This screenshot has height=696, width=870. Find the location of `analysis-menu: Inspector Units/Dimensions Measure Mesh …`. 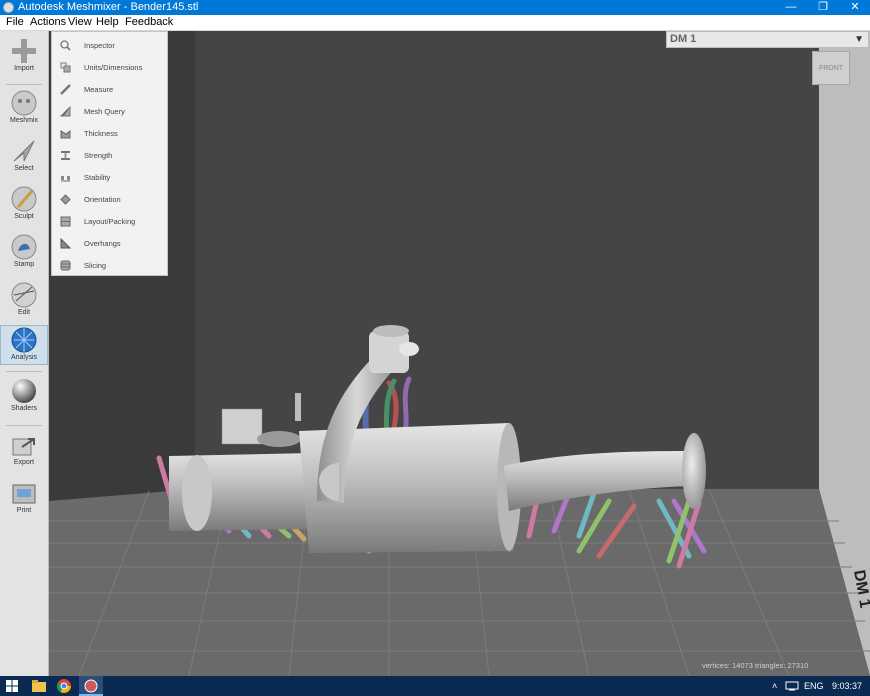

analysis-menu: Inspector Units/Dimensions Measure Mesh … is located at coordinates (109, 153).